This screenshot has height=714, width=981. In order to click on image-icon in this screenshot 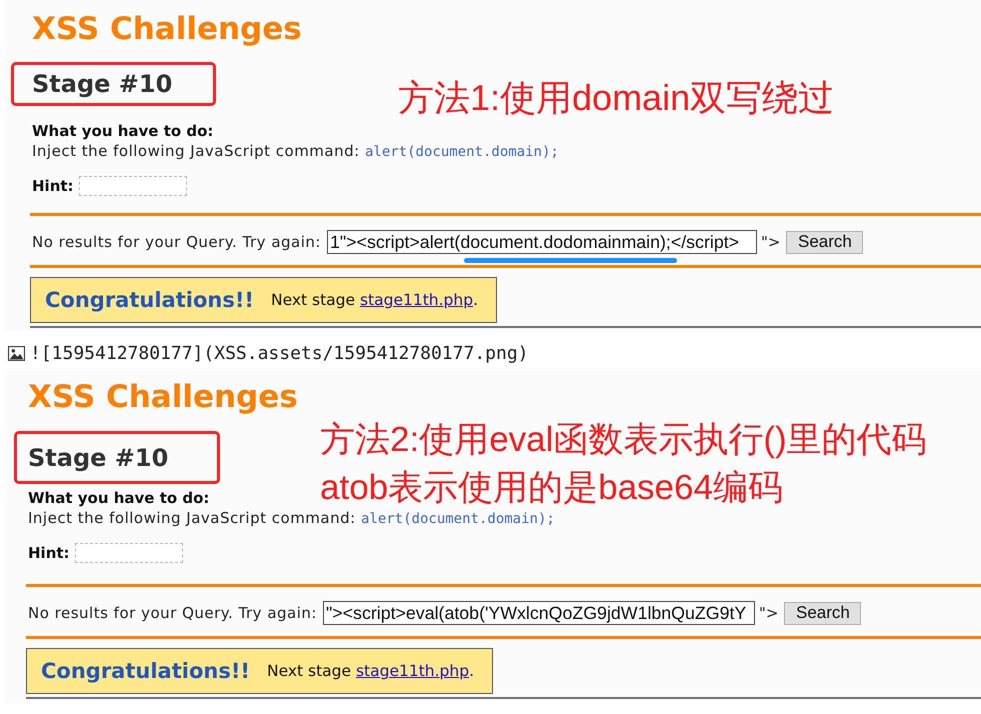, I will do `click(16, 353)`.